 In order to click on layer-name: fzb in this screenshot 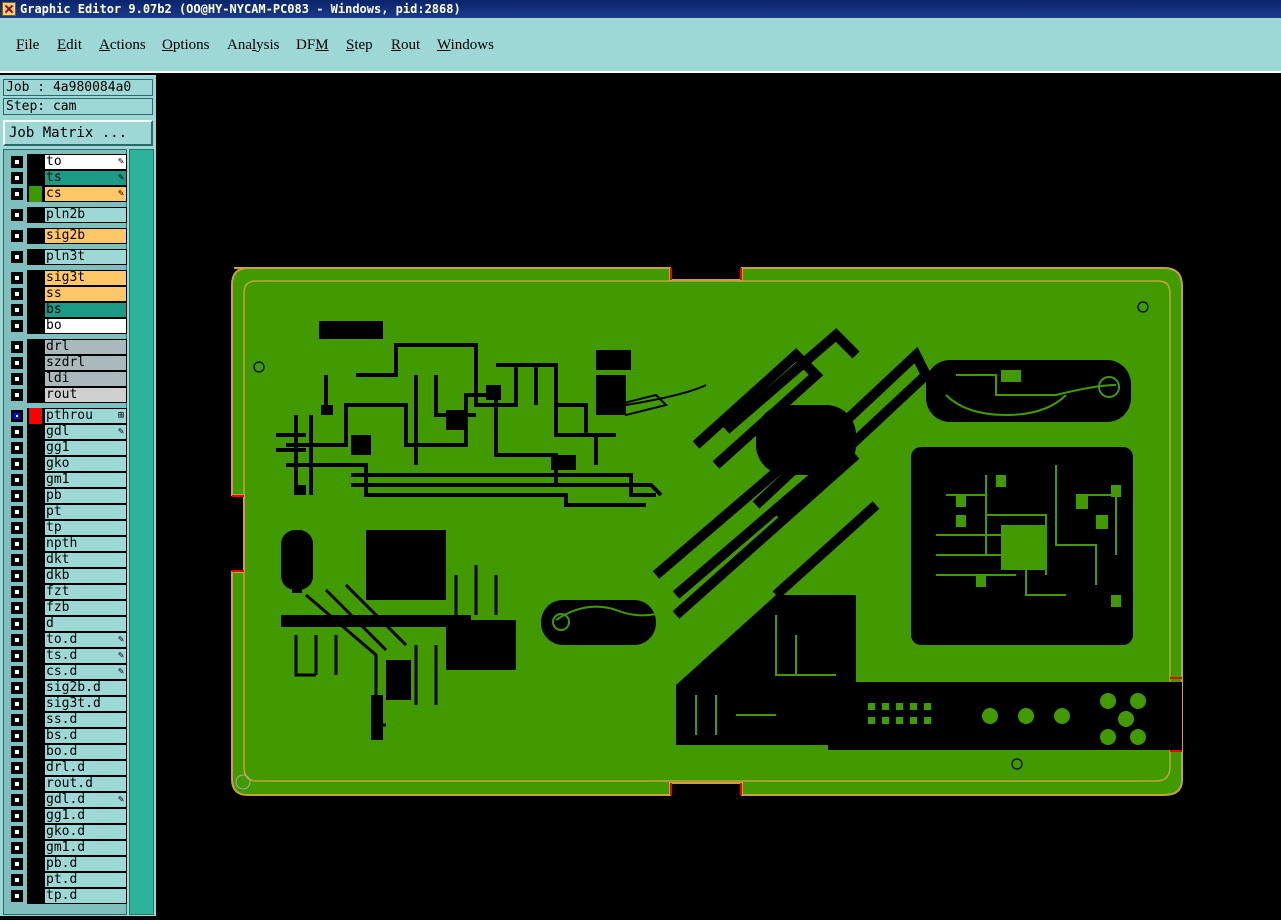, I will do `click(85, 608)`.